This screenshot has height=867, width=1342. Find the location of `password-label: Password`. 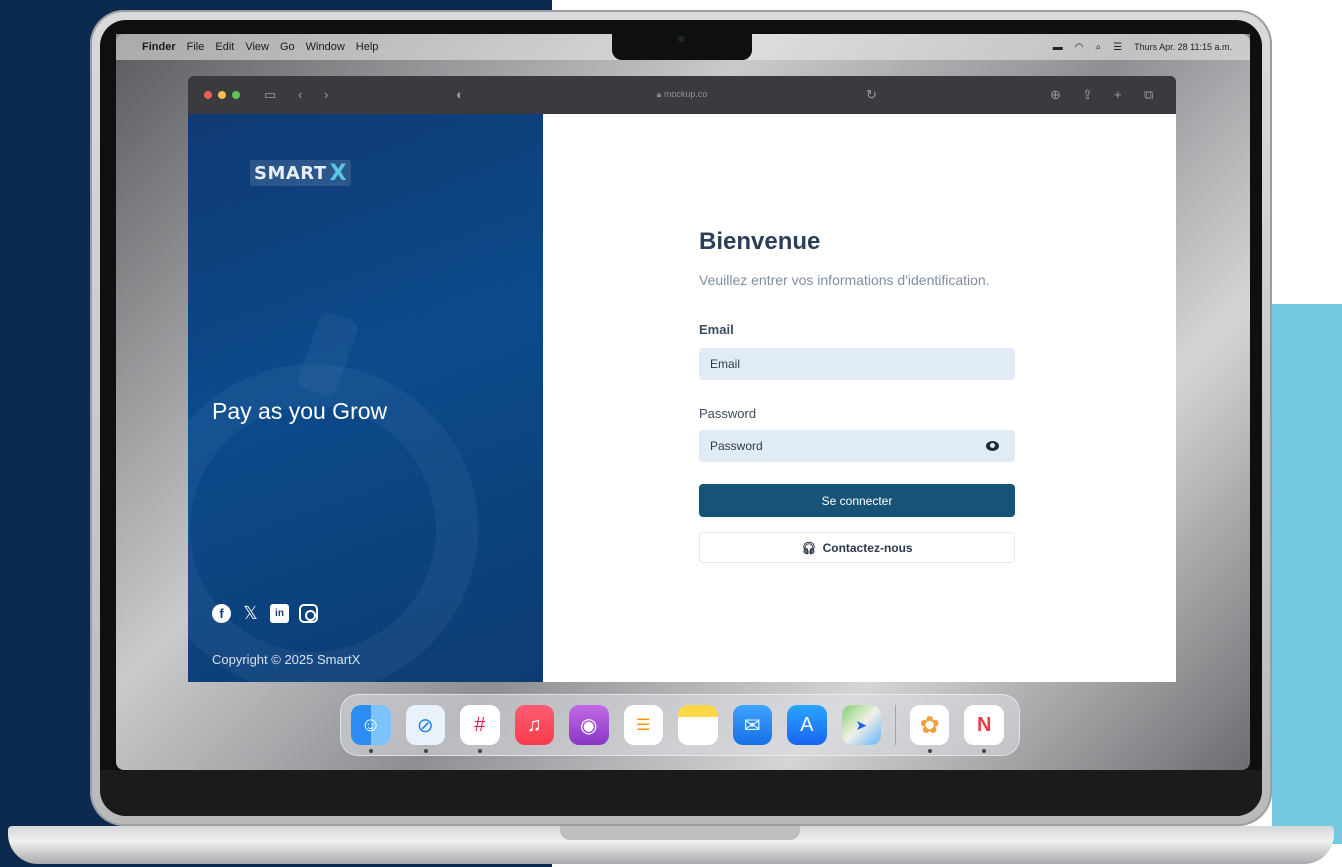

password-label: Password is located at coordinates (728, 413).